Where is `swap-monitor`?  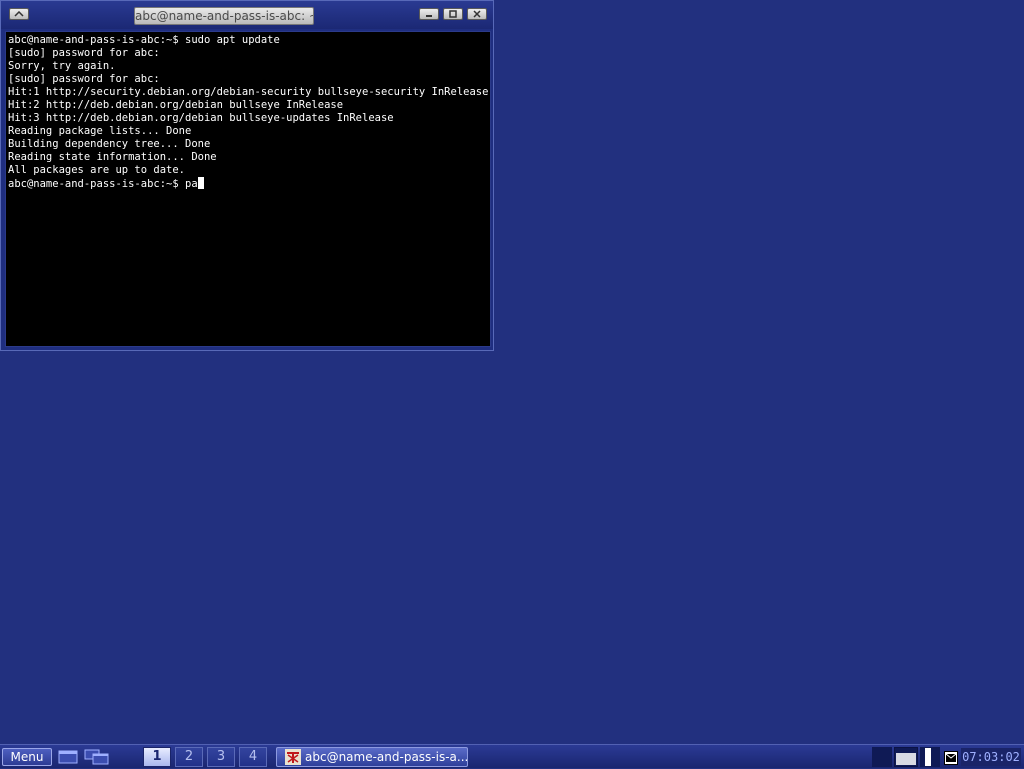 swap-monitor is located at coordinates (930, 757).